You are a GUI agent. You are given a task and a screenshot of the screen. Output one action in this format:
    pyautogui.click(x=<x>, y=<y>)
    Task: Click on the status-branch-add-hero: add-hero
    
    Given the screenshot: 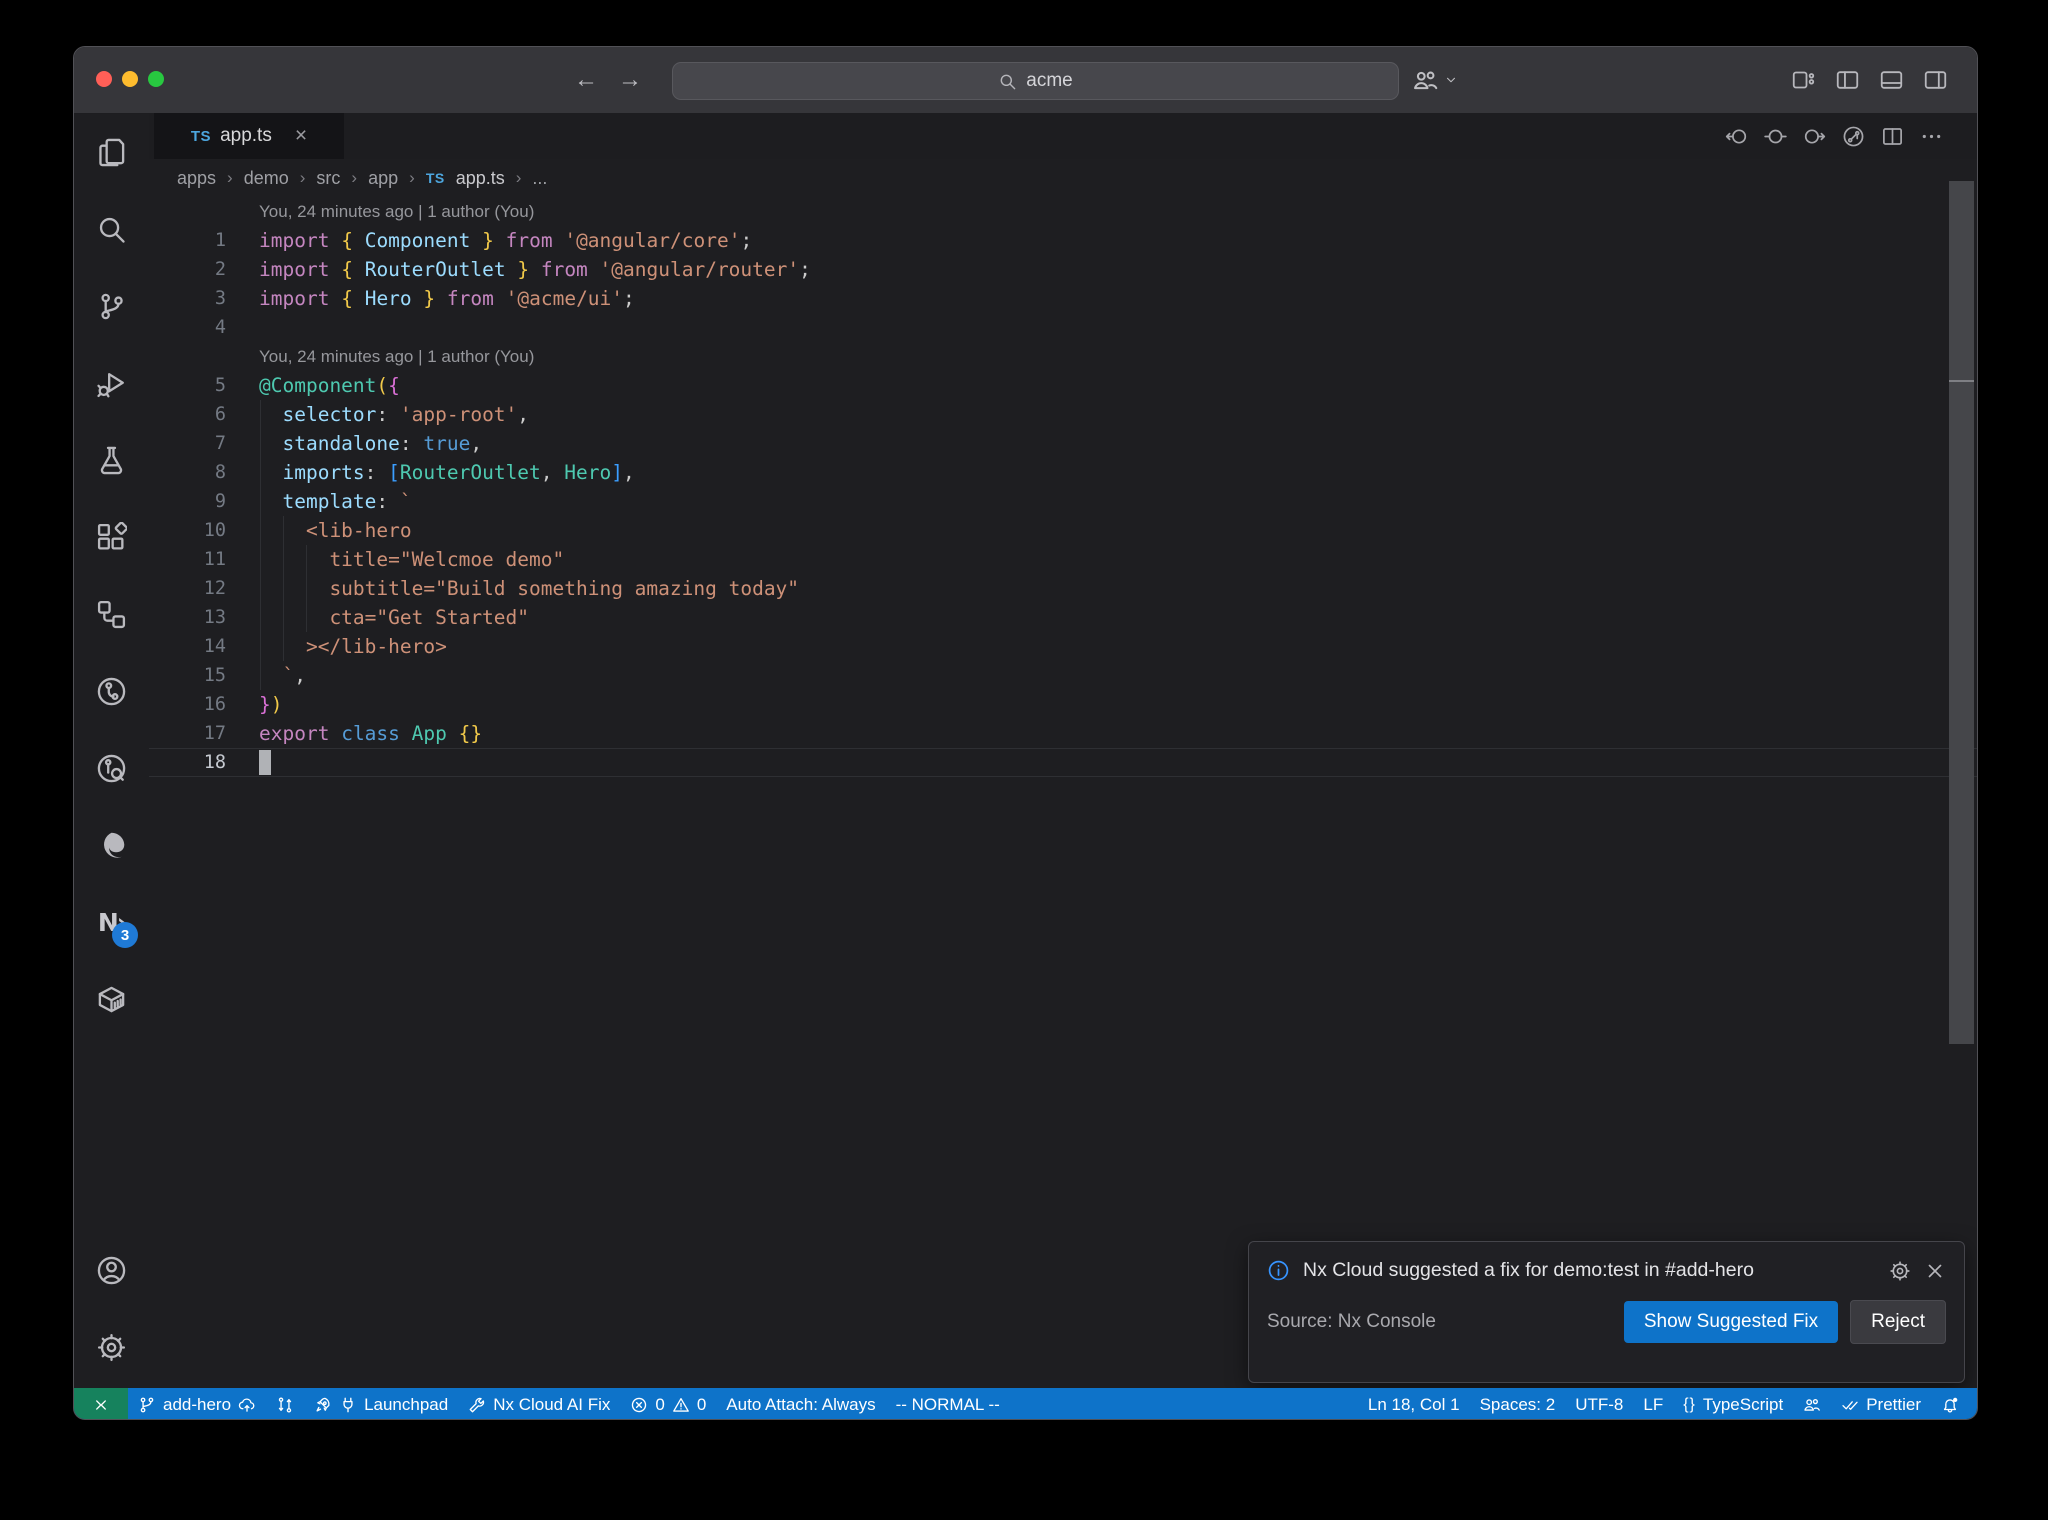 What is the action you would take?
    pyautogui.click(x=197, y=1403)
    